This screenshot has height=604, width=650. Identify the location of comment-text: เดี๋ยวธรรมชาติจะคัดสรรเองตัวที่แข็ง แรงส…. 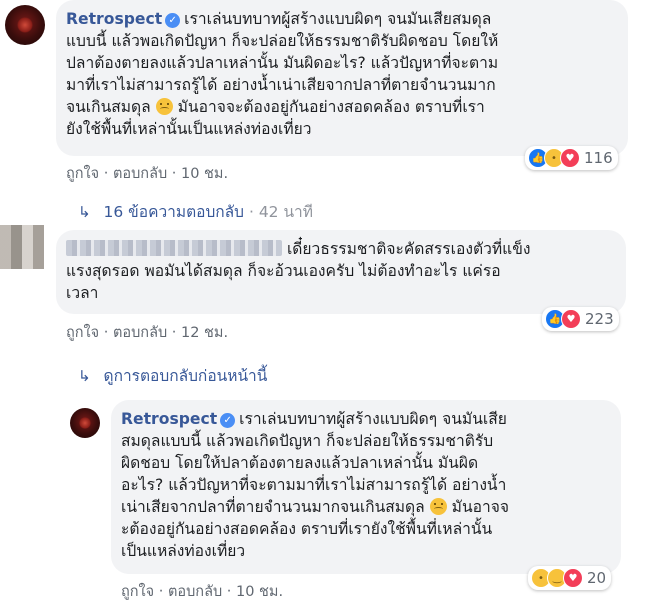
(298, 271).